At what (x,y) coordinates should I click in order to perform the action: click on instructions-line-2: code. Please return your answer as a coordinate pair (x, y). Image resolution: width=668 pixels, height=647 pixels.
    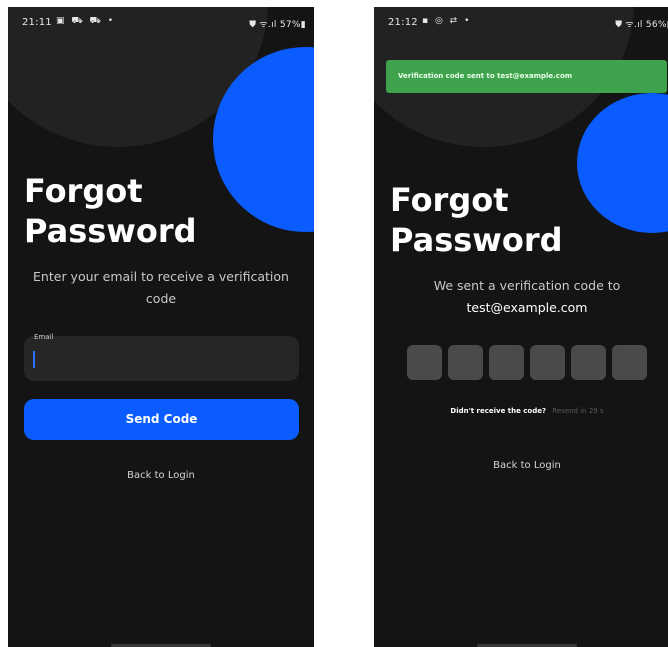
    Looking at the image, I should click on (161, 298).